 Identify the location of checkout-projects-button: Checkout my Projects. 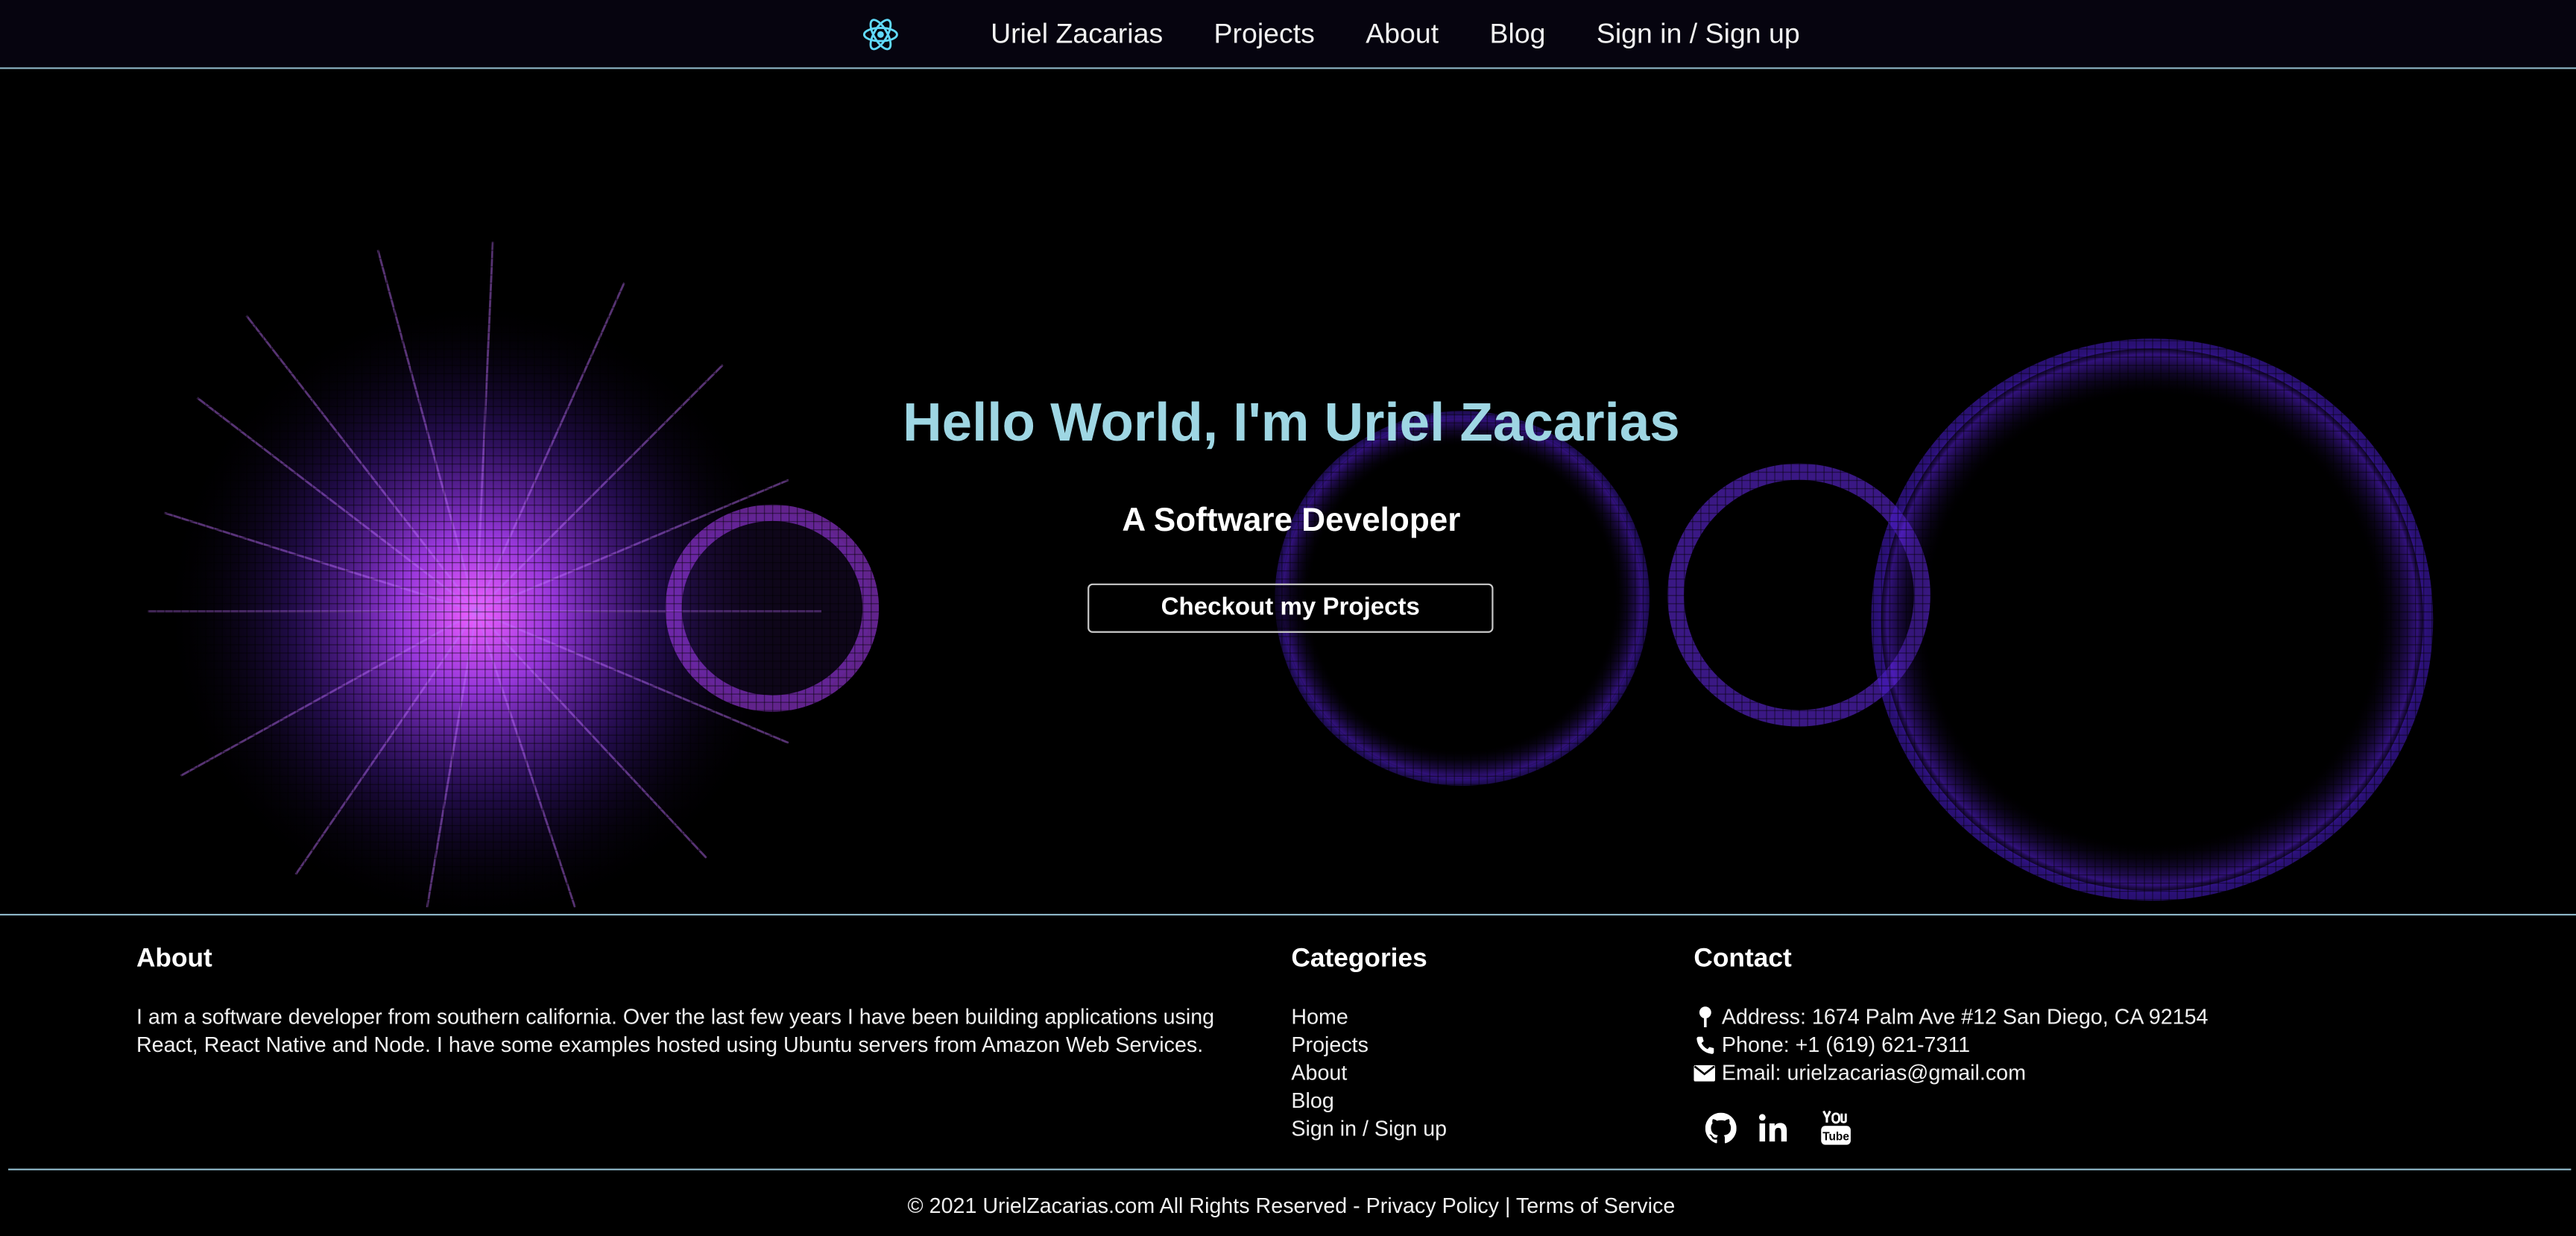
(1290, 608).